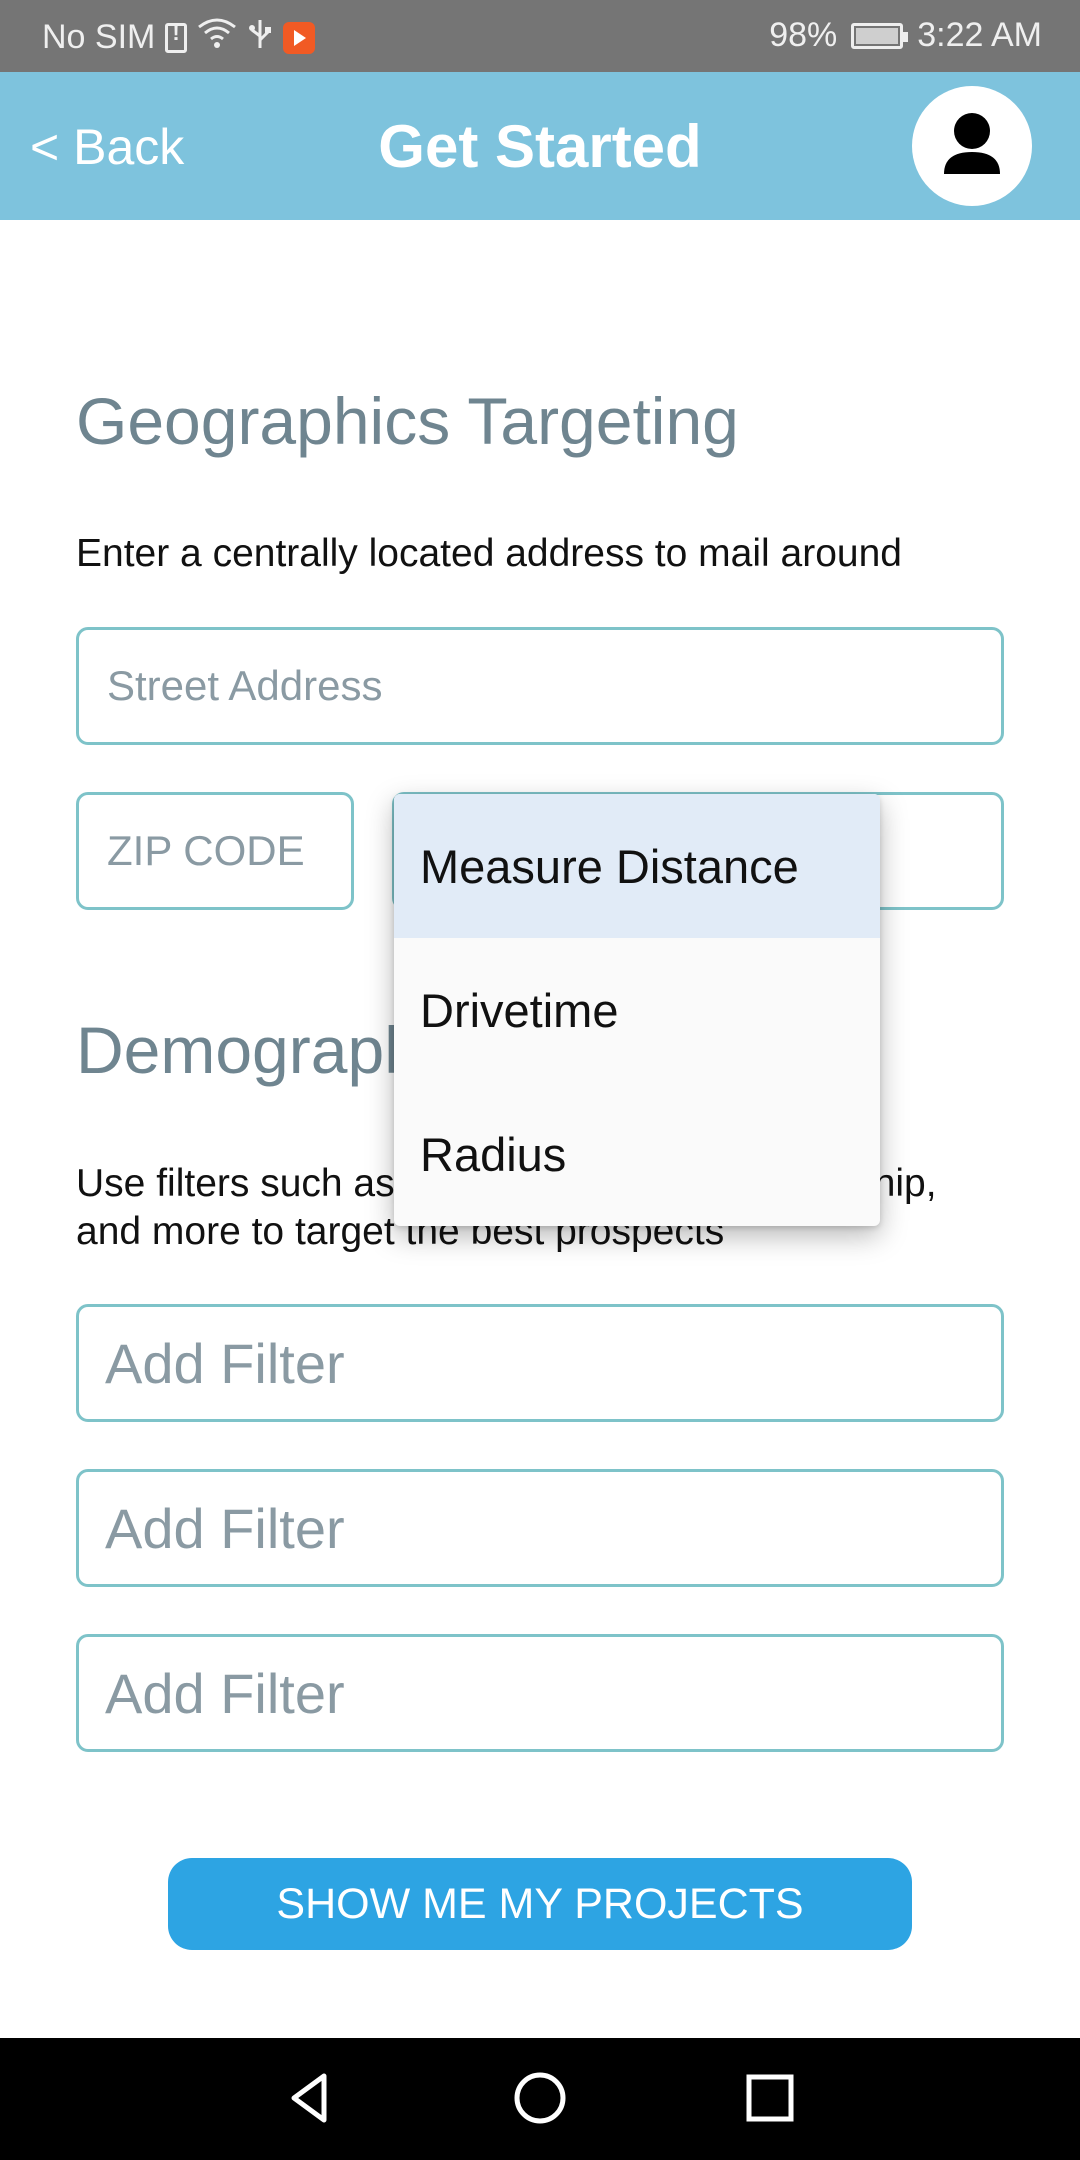 This screenshot has width=1080, height=2160. What do you see at coordinates (540, 1363) in the screenshot?
I see `filter-input-1: Add Filter` at bounding box center [540, 1363].